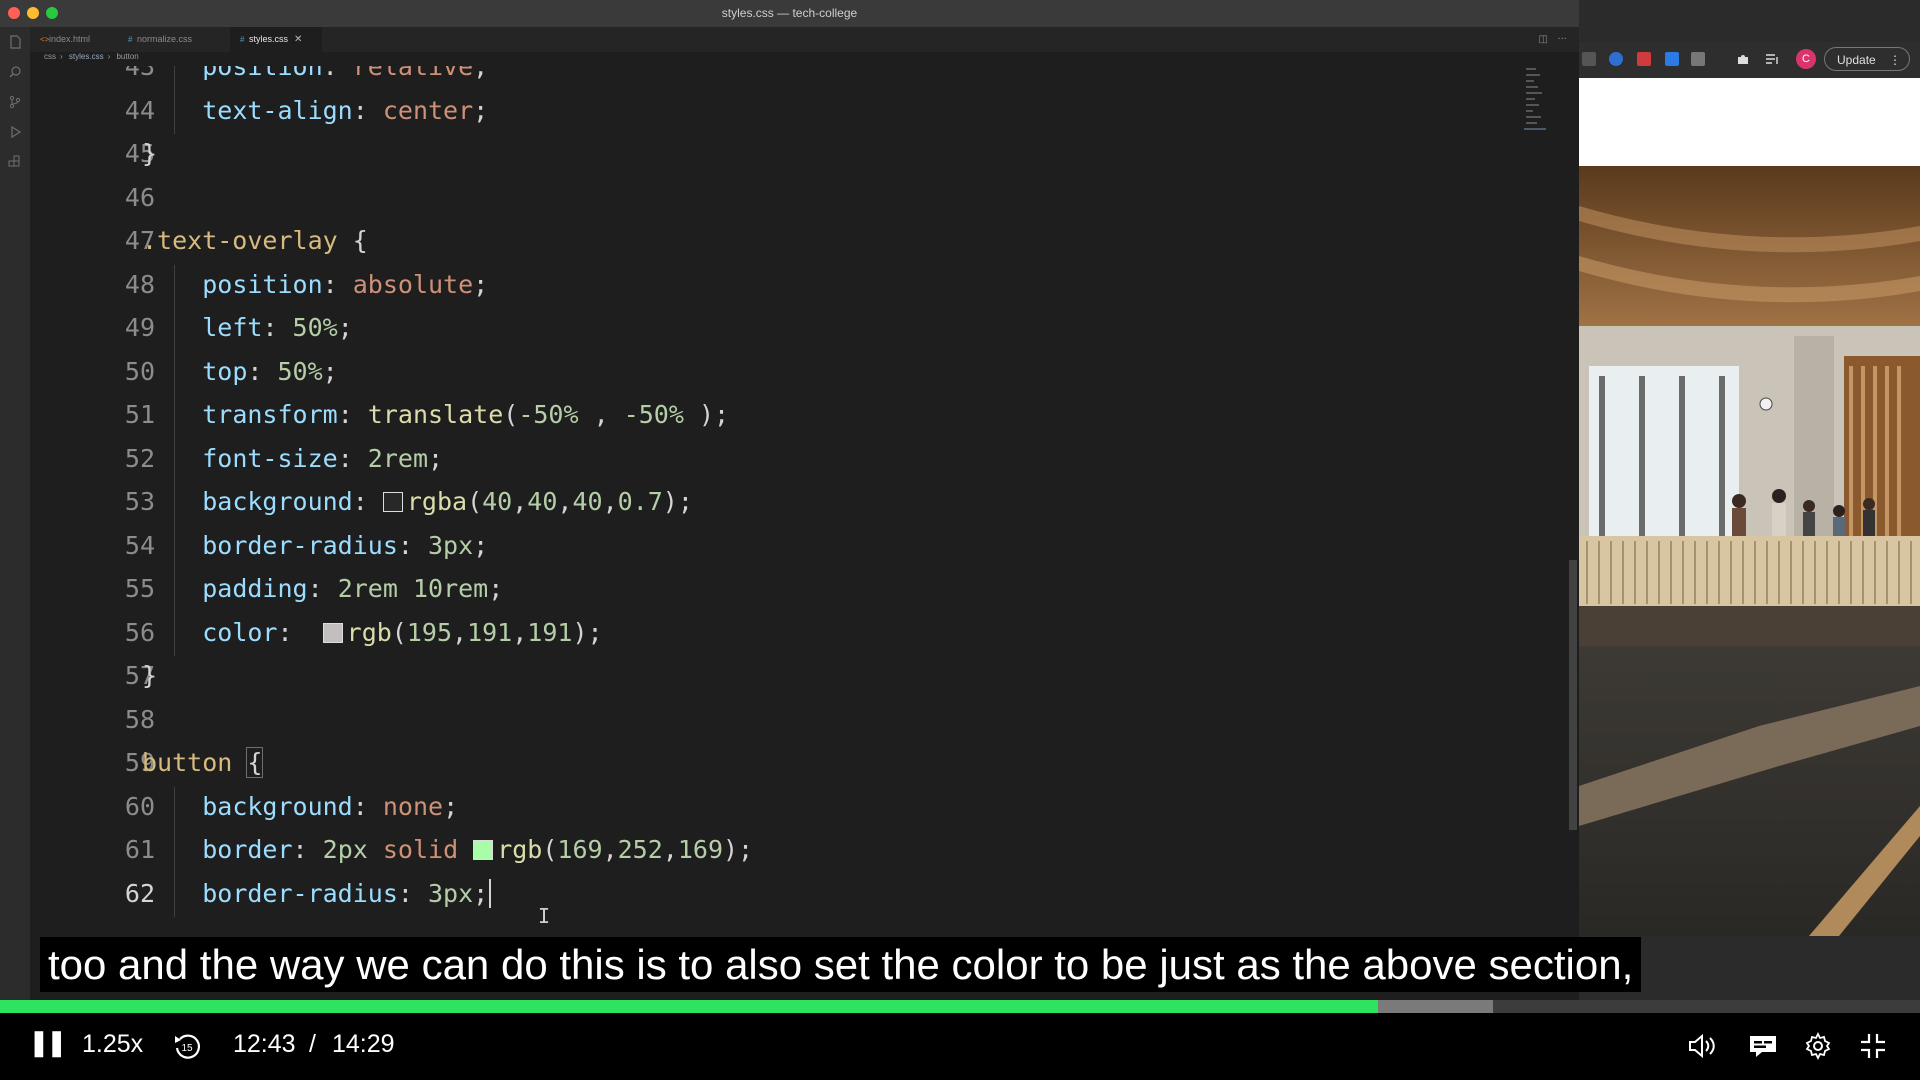 This screenshot has width=1920, height=1080. What do you see at coordinates (139, 371) in the screenshot?
I see `line-number: 50` at bounding box center [139, 371].